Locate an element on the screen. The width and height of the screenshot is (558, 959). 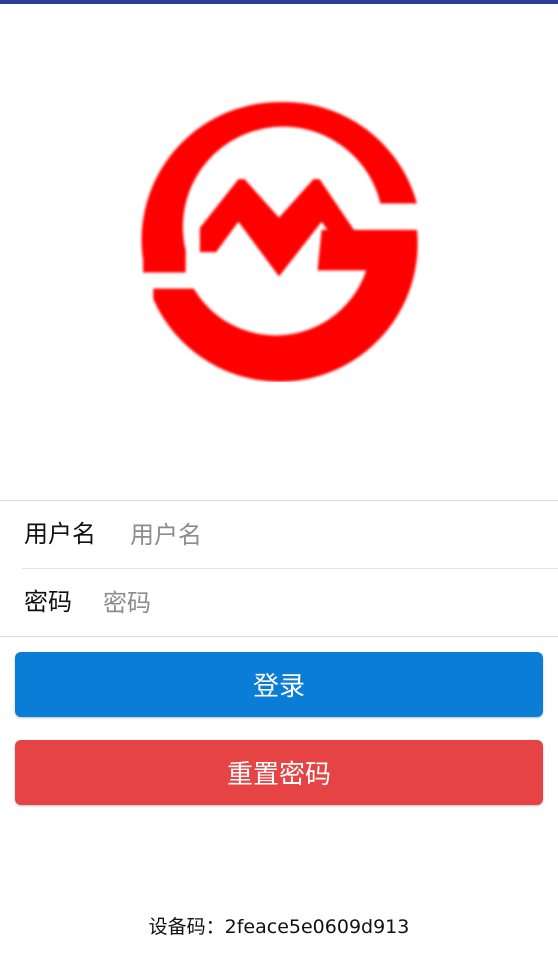
top-status-bar is located at coordinates (279, 2).